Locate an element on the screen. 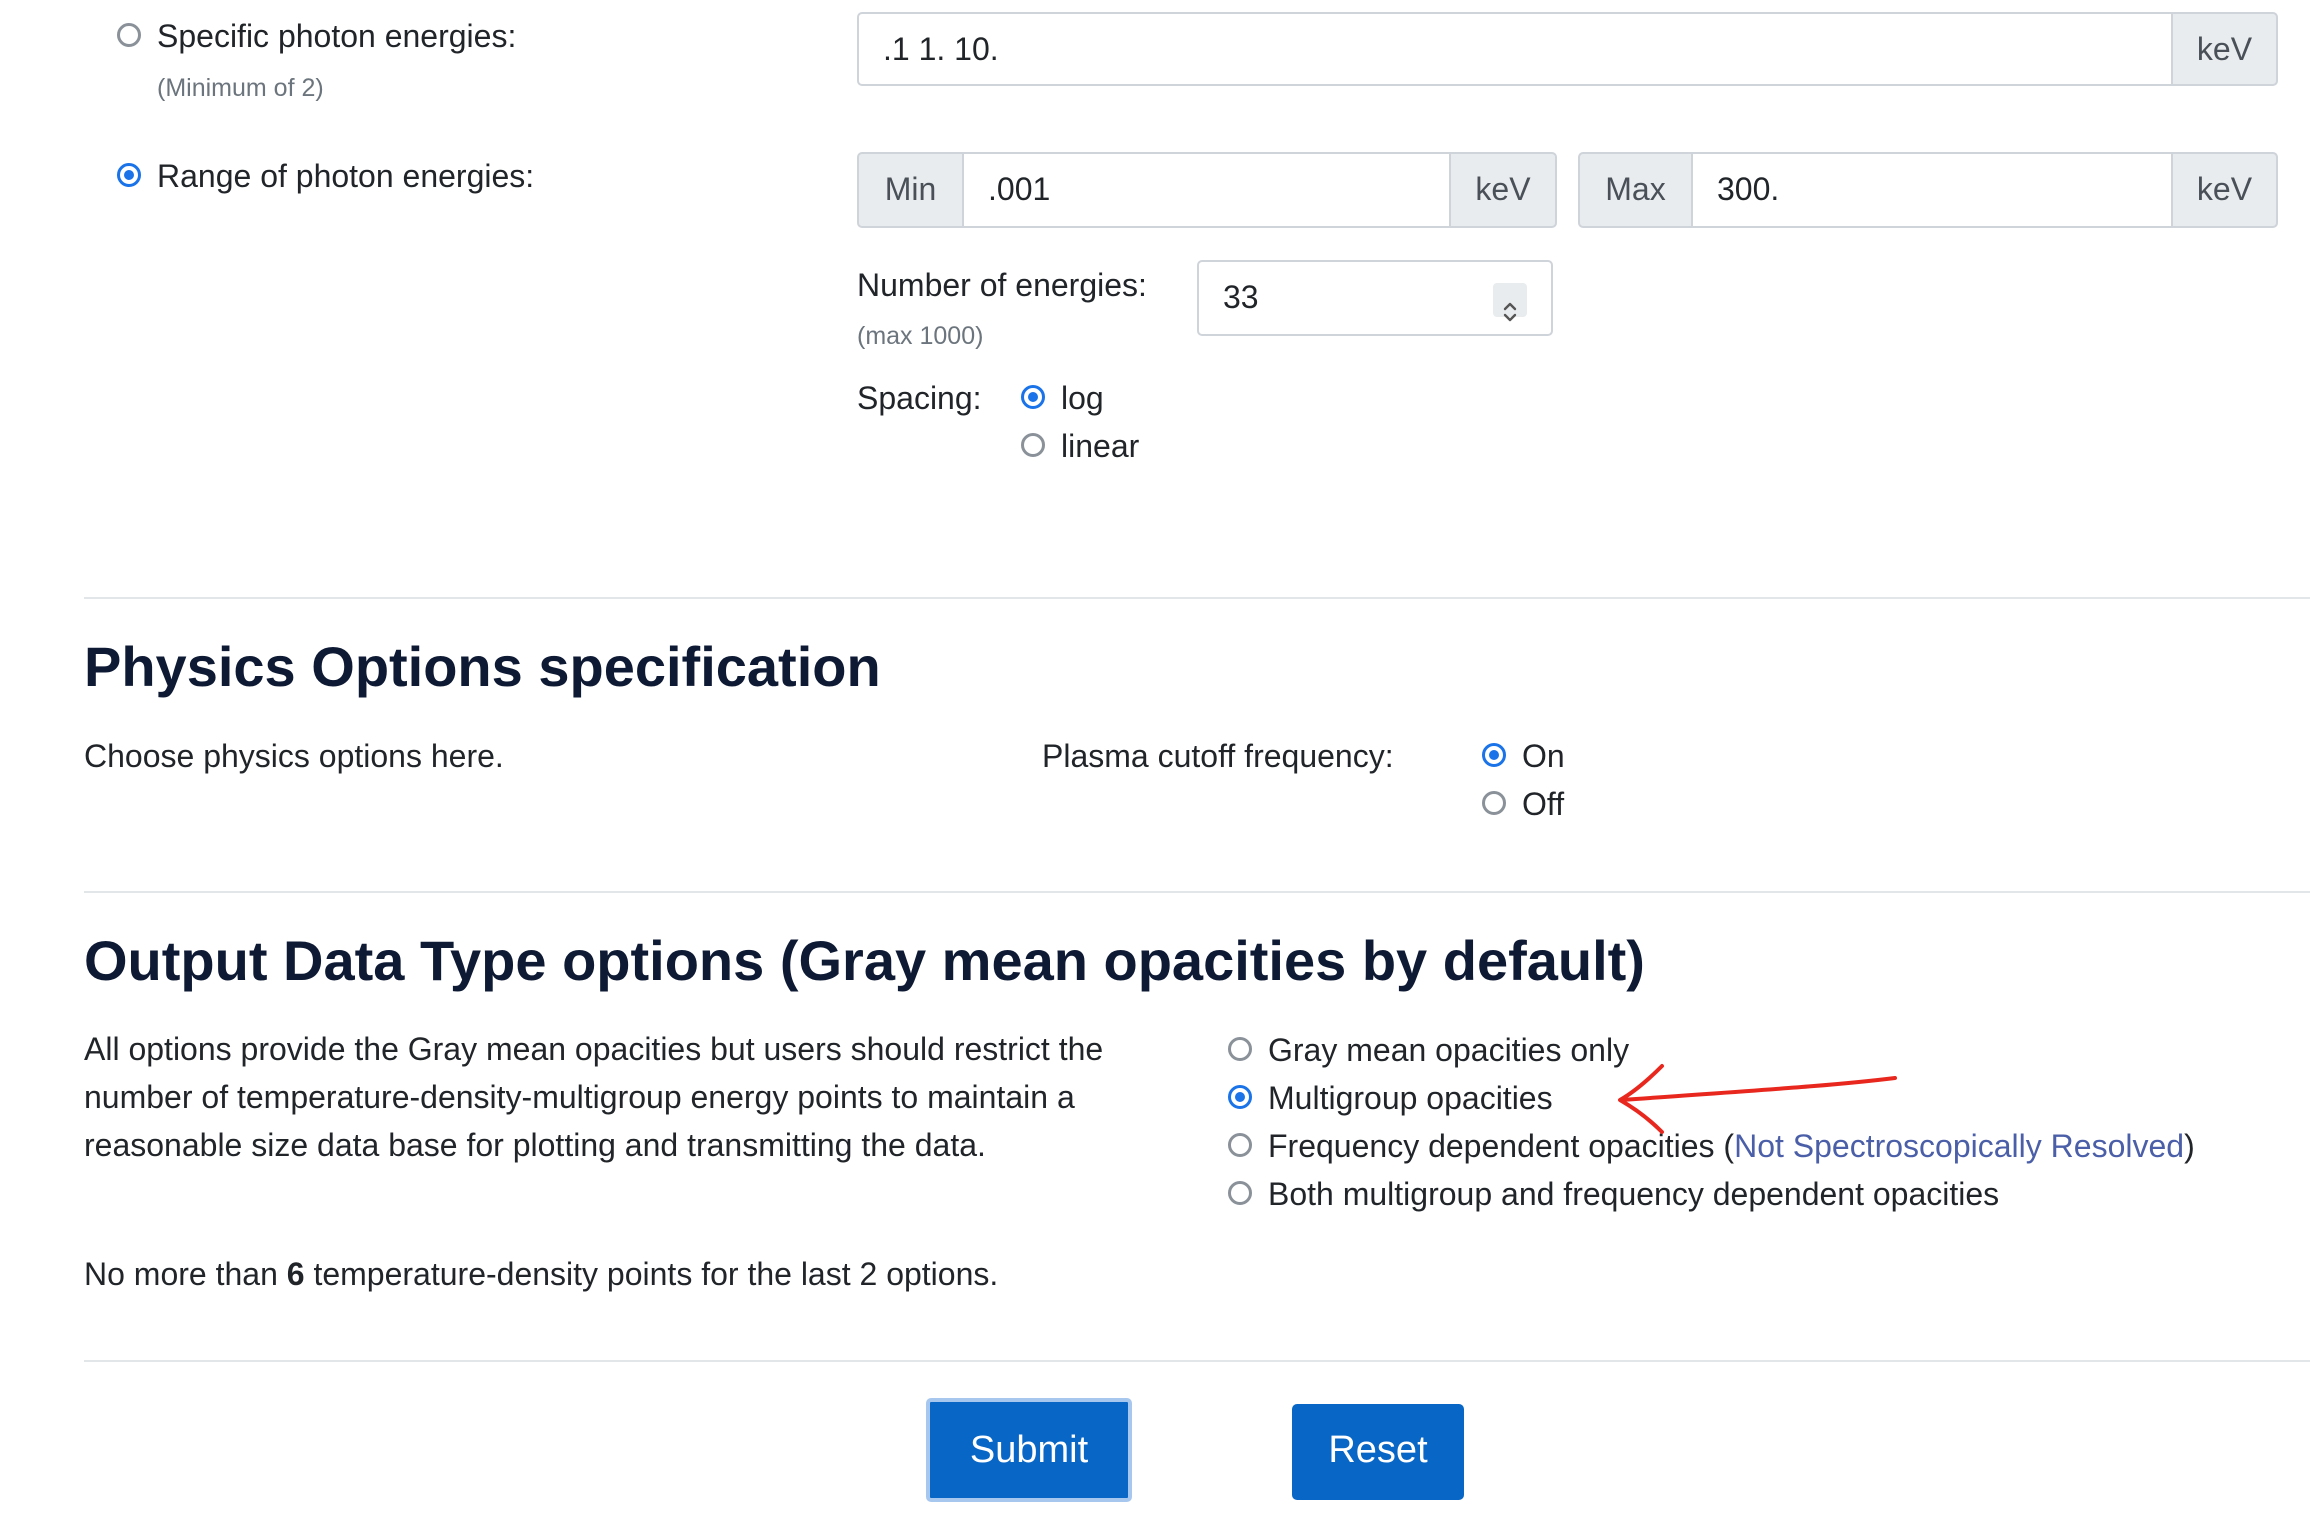 The image size is (2310, 1524). spacing-log-radio is located at coordinates (1033, 397).